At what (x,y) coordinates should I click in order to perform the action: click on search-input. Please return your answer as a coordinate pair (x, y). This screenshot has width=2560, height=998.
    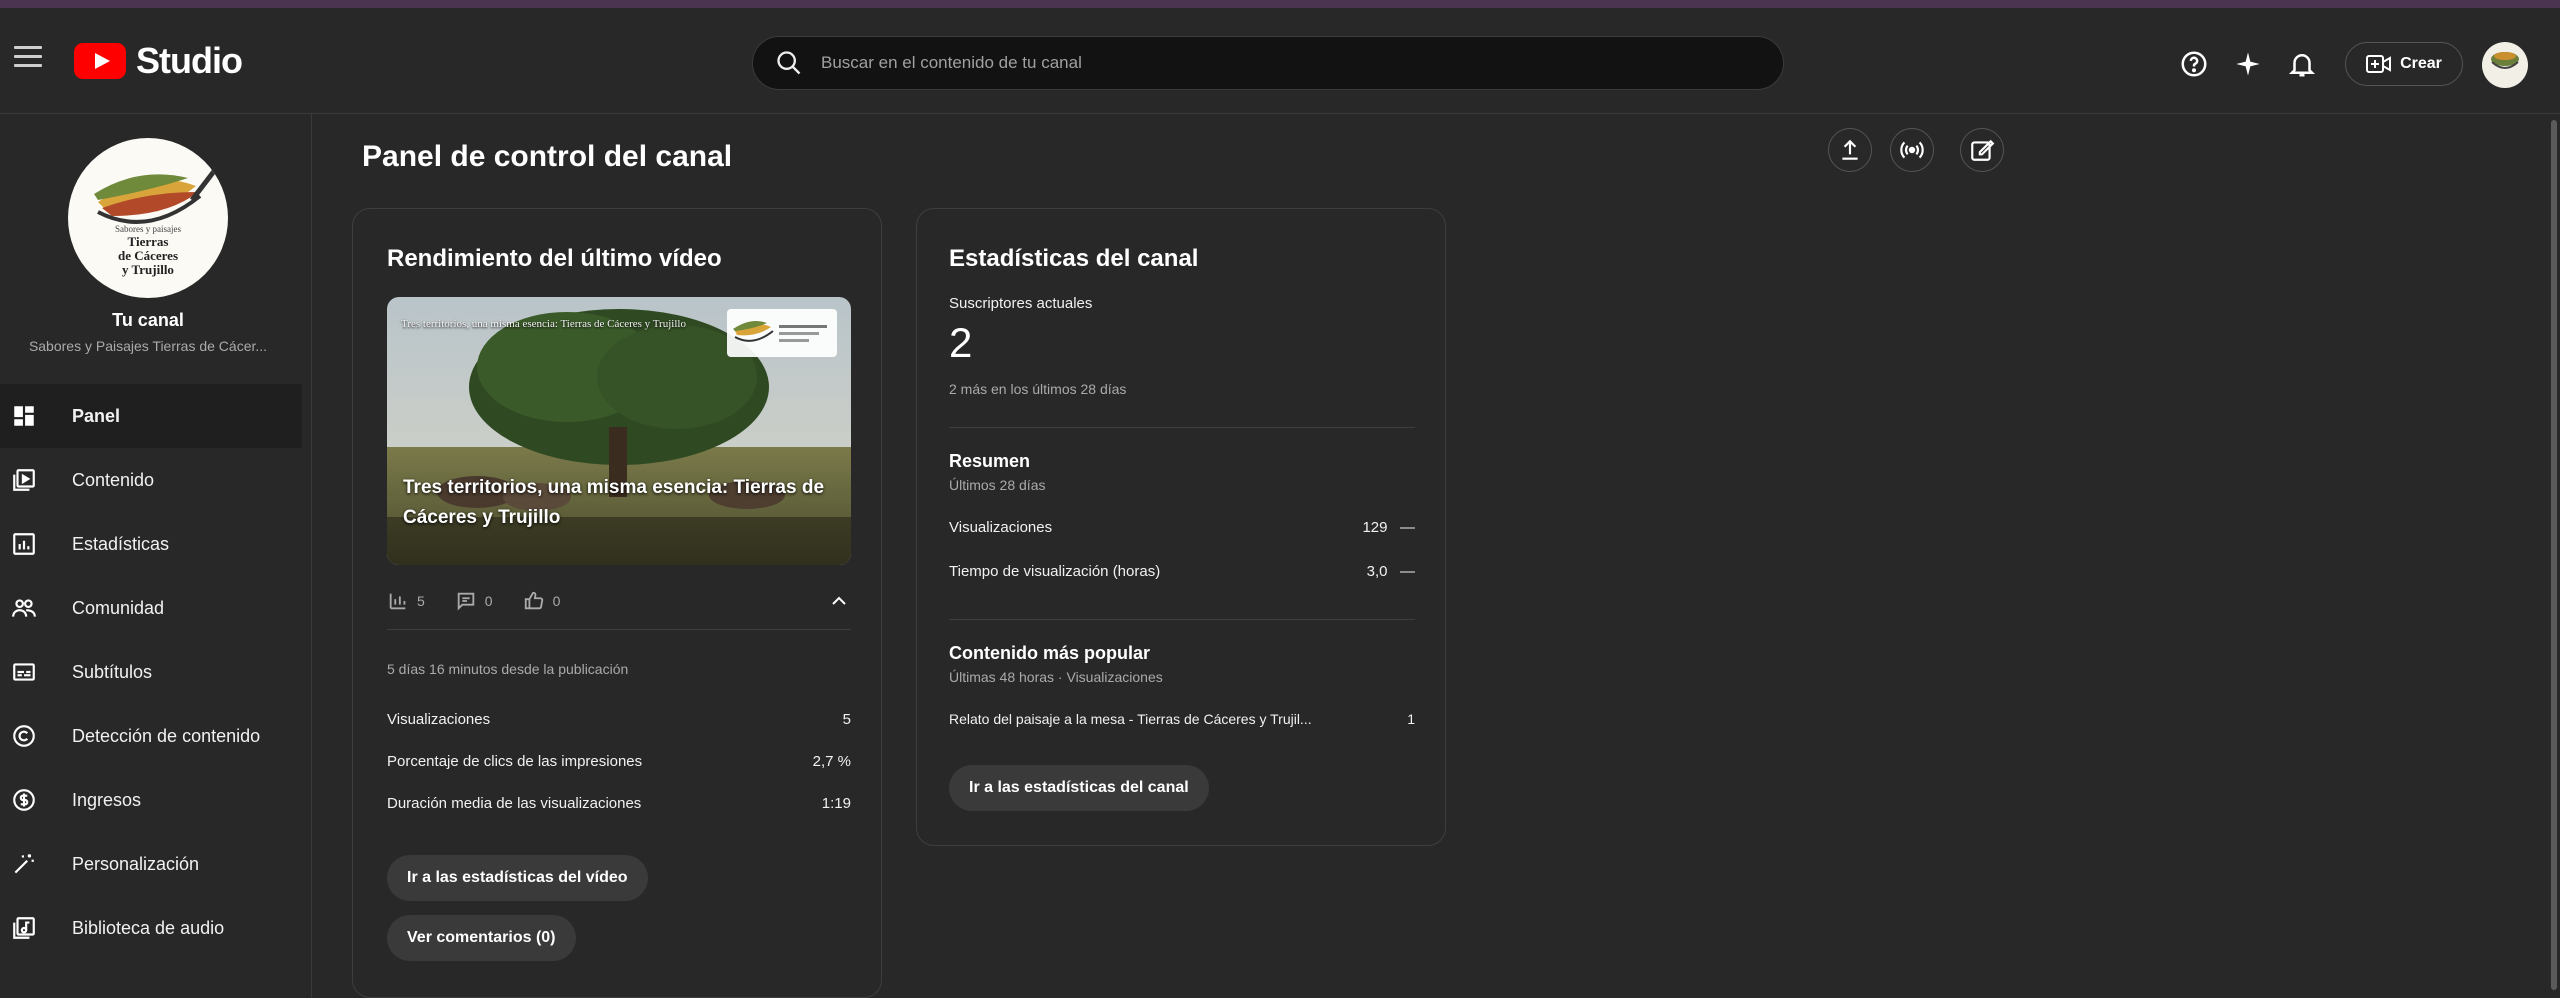
    Looking at the image, I should click on (1271, 63).